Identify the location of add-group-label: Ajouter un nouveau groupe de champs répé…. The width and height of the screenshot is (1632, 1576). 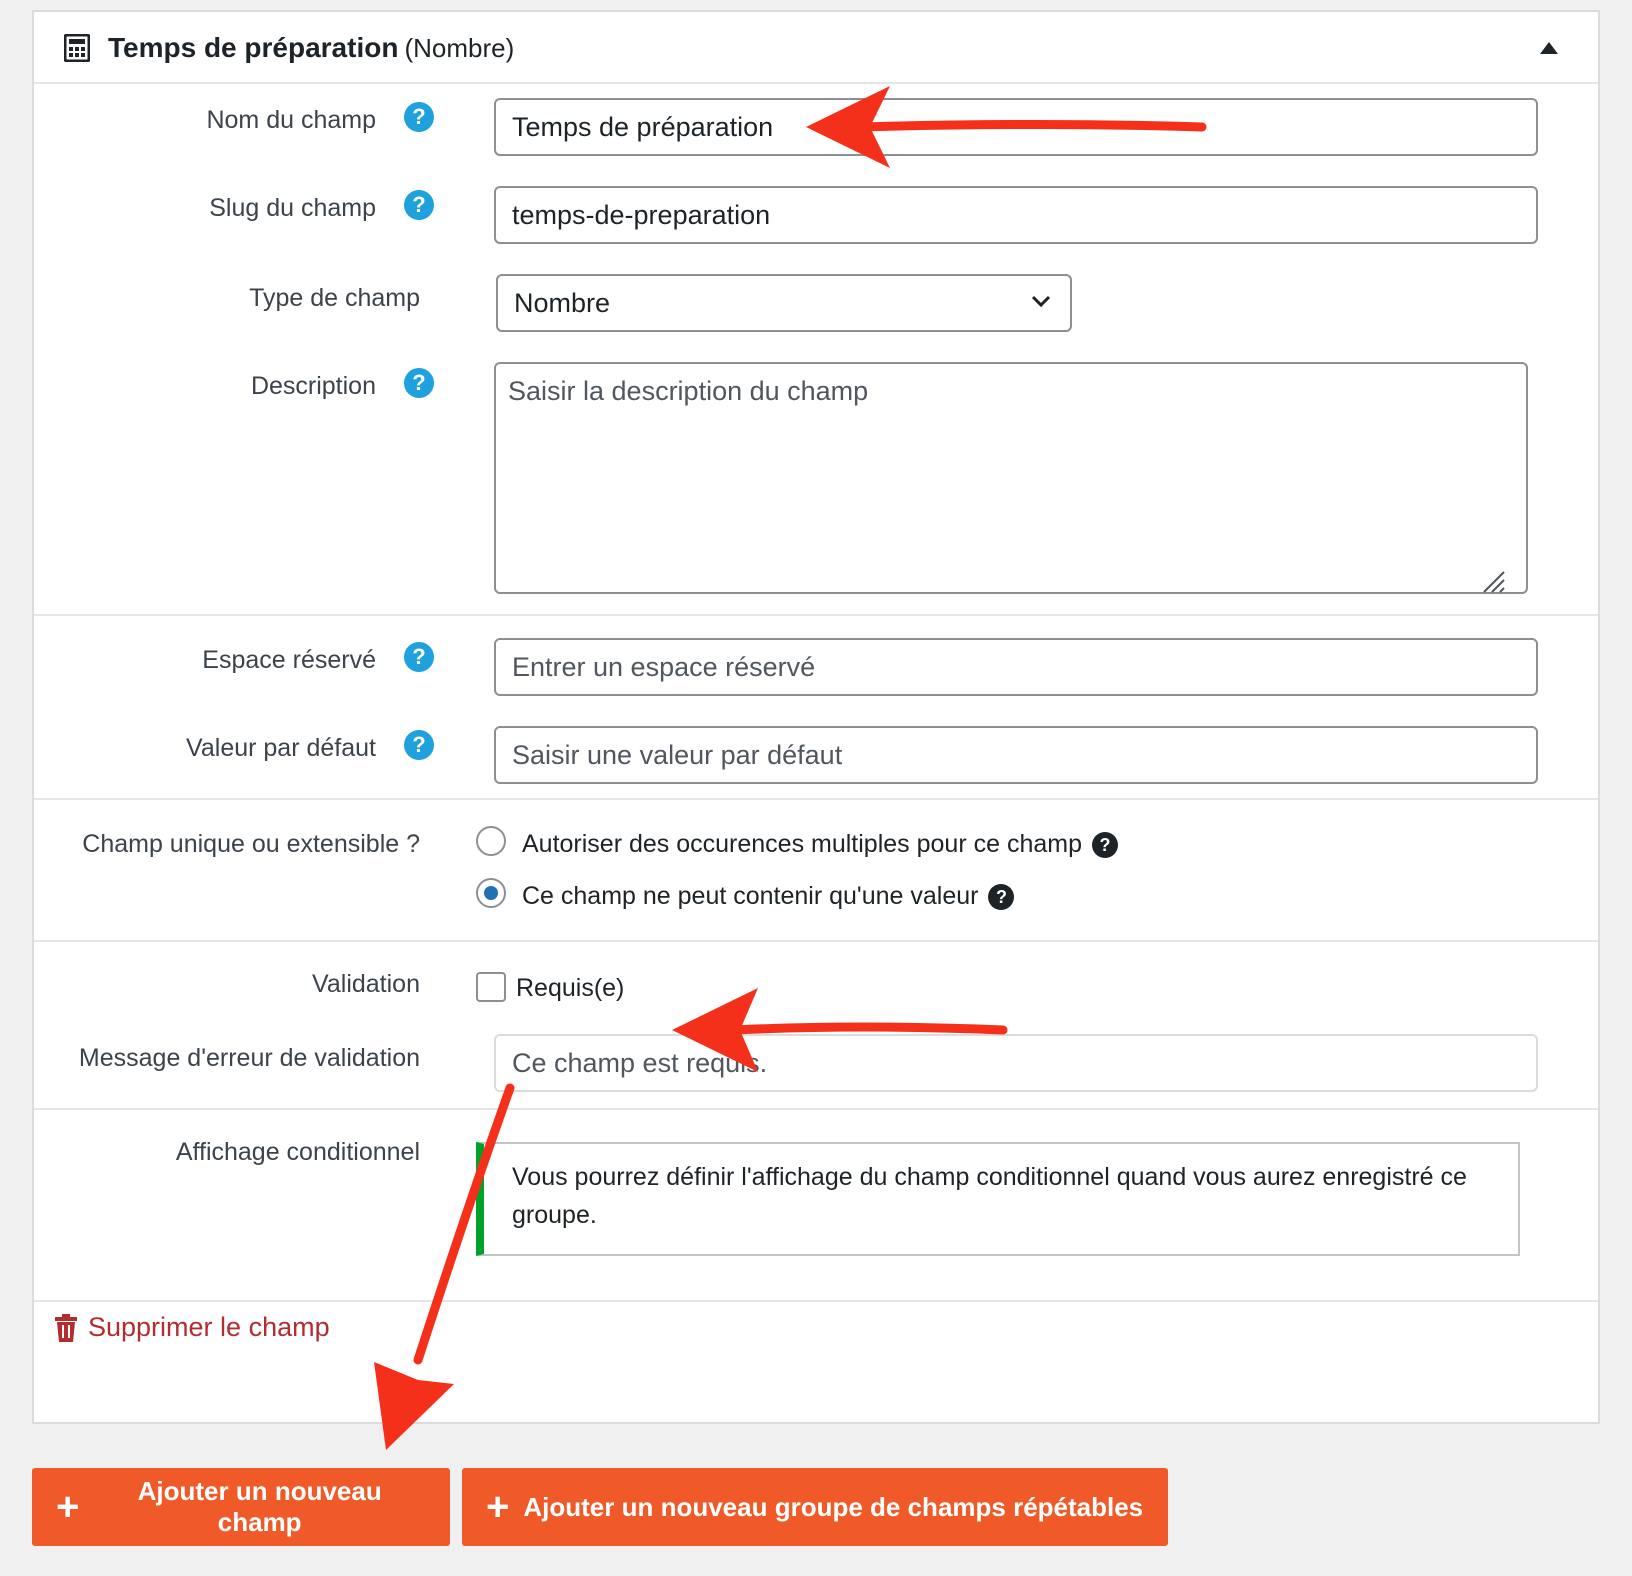
(833, 1506).